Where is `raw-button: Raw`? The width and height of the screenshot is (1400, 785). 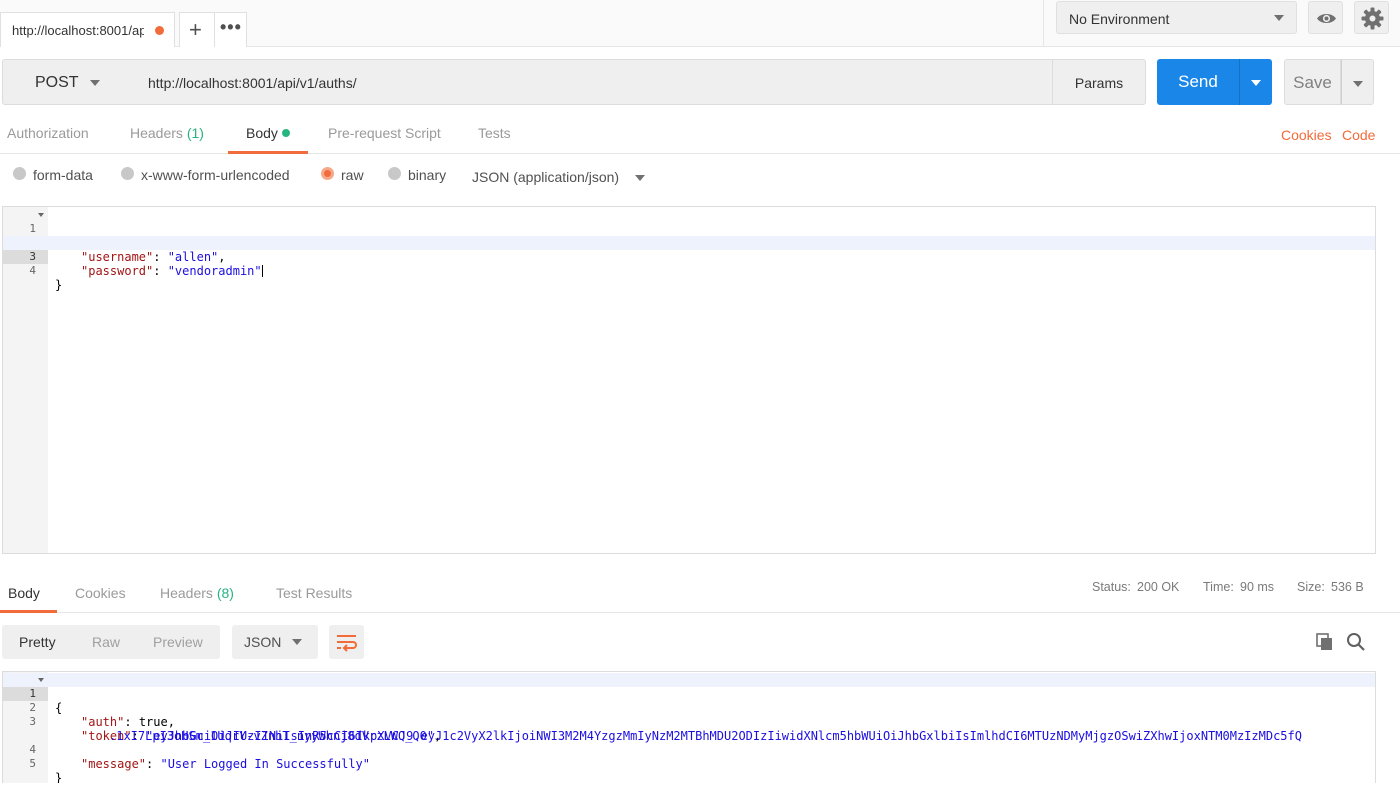
raw-button: Raw is located at coordinates (106, 642).